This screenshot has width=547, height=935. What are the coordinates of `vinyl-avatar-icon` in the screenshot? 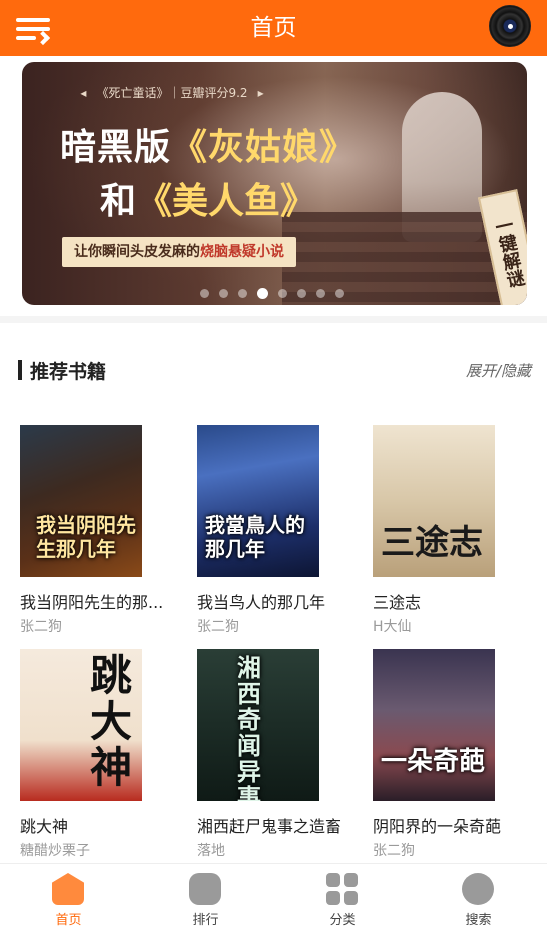 It's located at (510, 26).